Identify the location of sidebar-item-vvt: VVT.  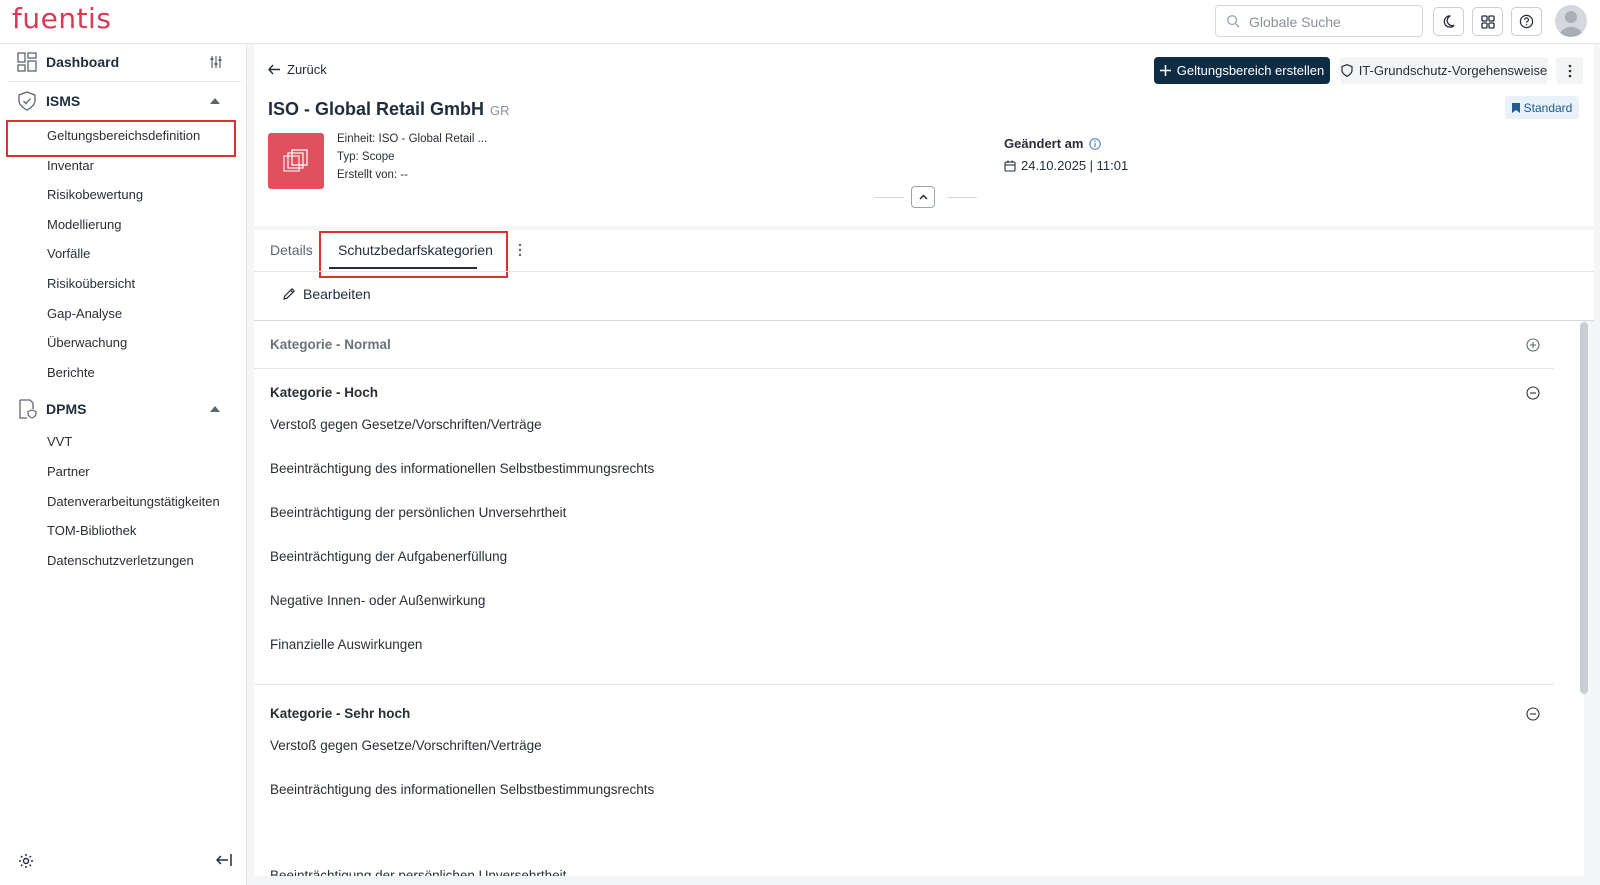
(59, 441).